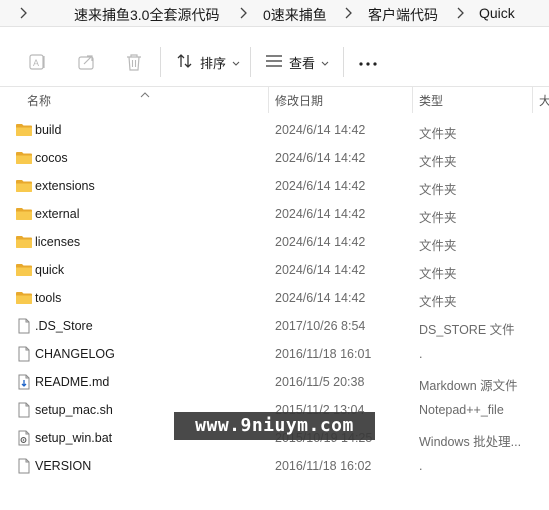  Describe the element at coordinates (63, 466) in the screenshot. I see `file-name: VERSION` at that location.